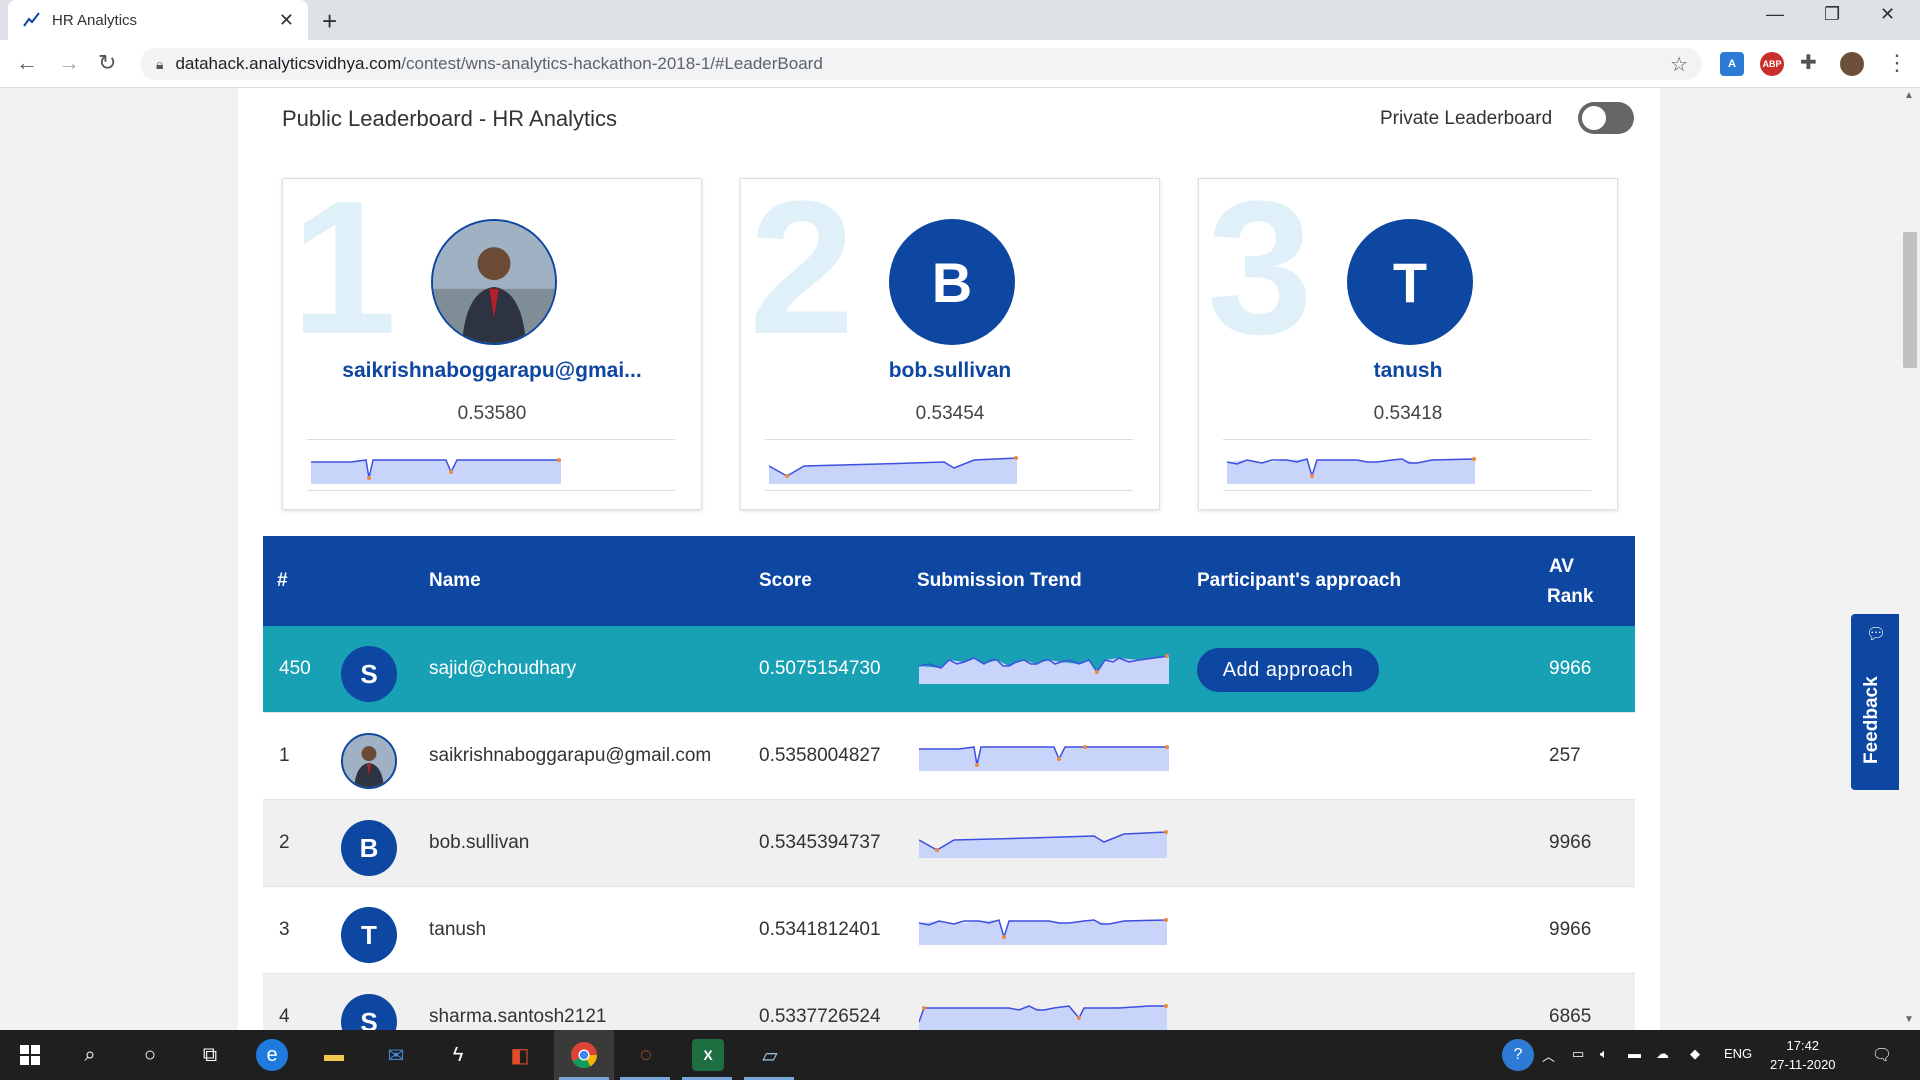 The image size is (1920, 1080). Describe the element at coordinates (1466, 118) in the screenshot. I see `private-leaderboard-label: Private Leaderboard` at that location.